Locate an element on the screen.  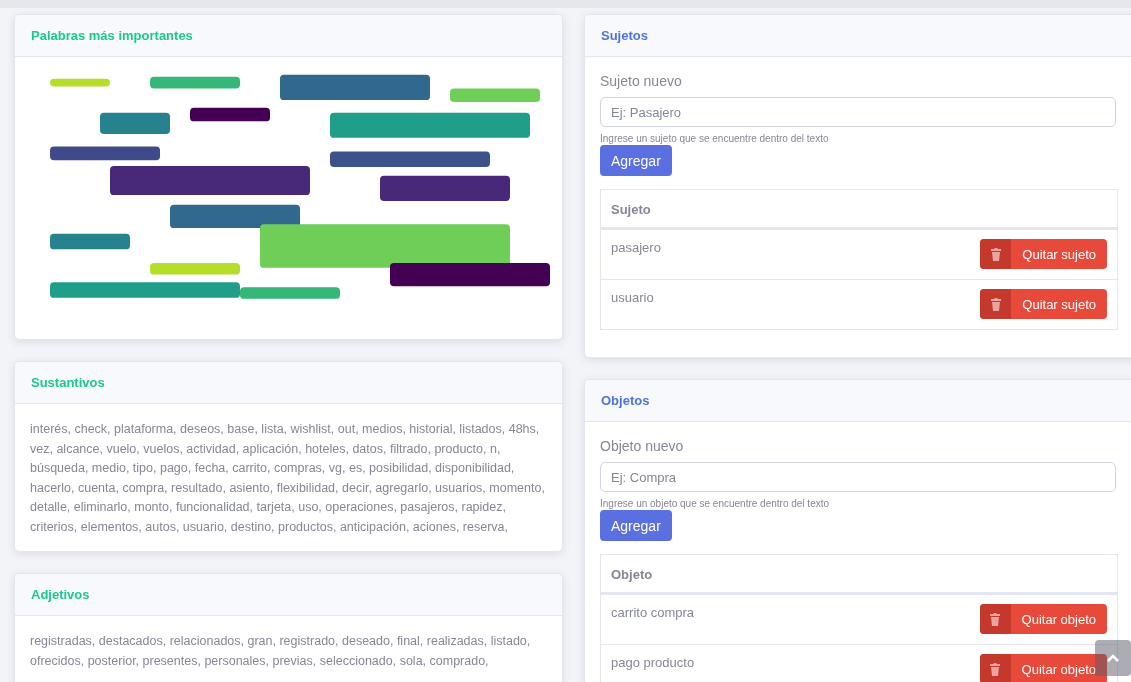
table-cell: usuario is located at coordinates (632, 297).